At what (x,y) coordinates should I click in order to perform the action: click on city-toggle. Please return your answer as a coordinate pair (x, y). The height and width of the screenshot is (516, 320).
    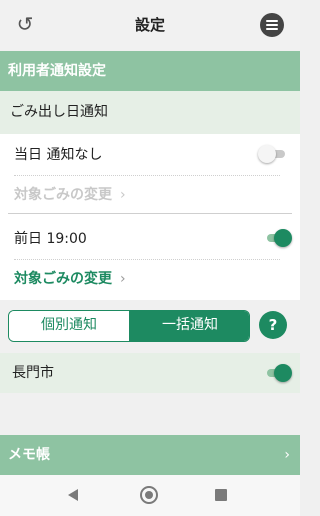
    Looking at the image, I should click on (278, 373).